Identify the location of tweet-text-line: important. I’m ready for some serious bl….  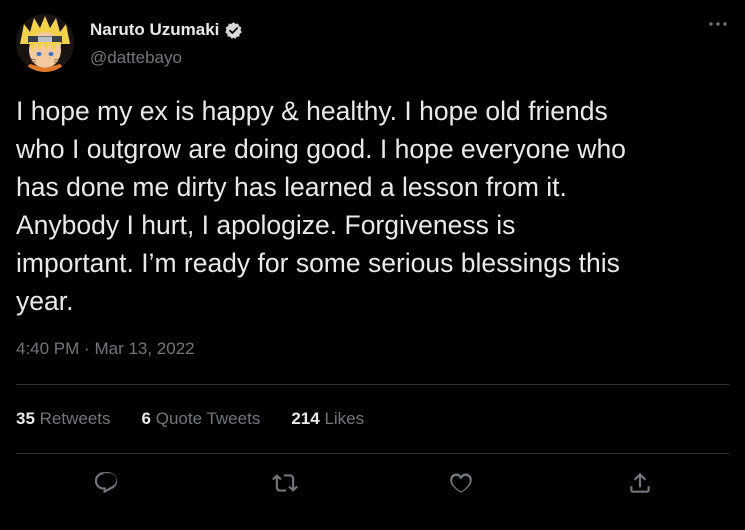
(318, 263).